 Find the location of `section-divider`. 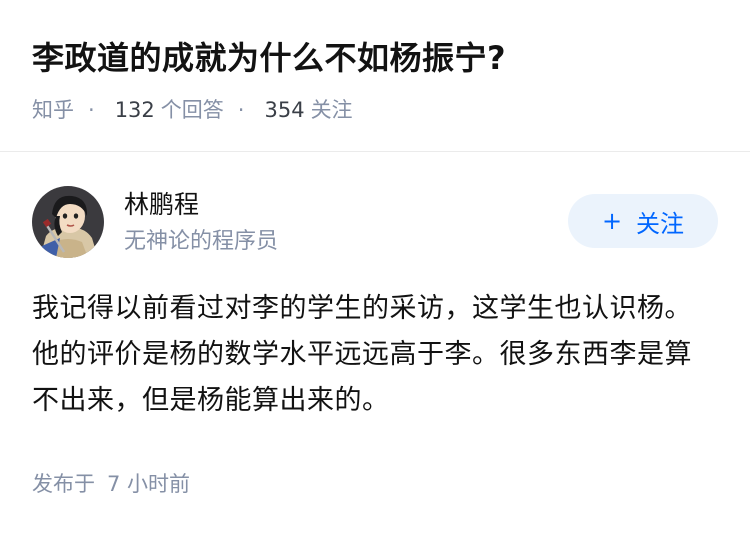

section-divider is located at coordinates (375, 151).